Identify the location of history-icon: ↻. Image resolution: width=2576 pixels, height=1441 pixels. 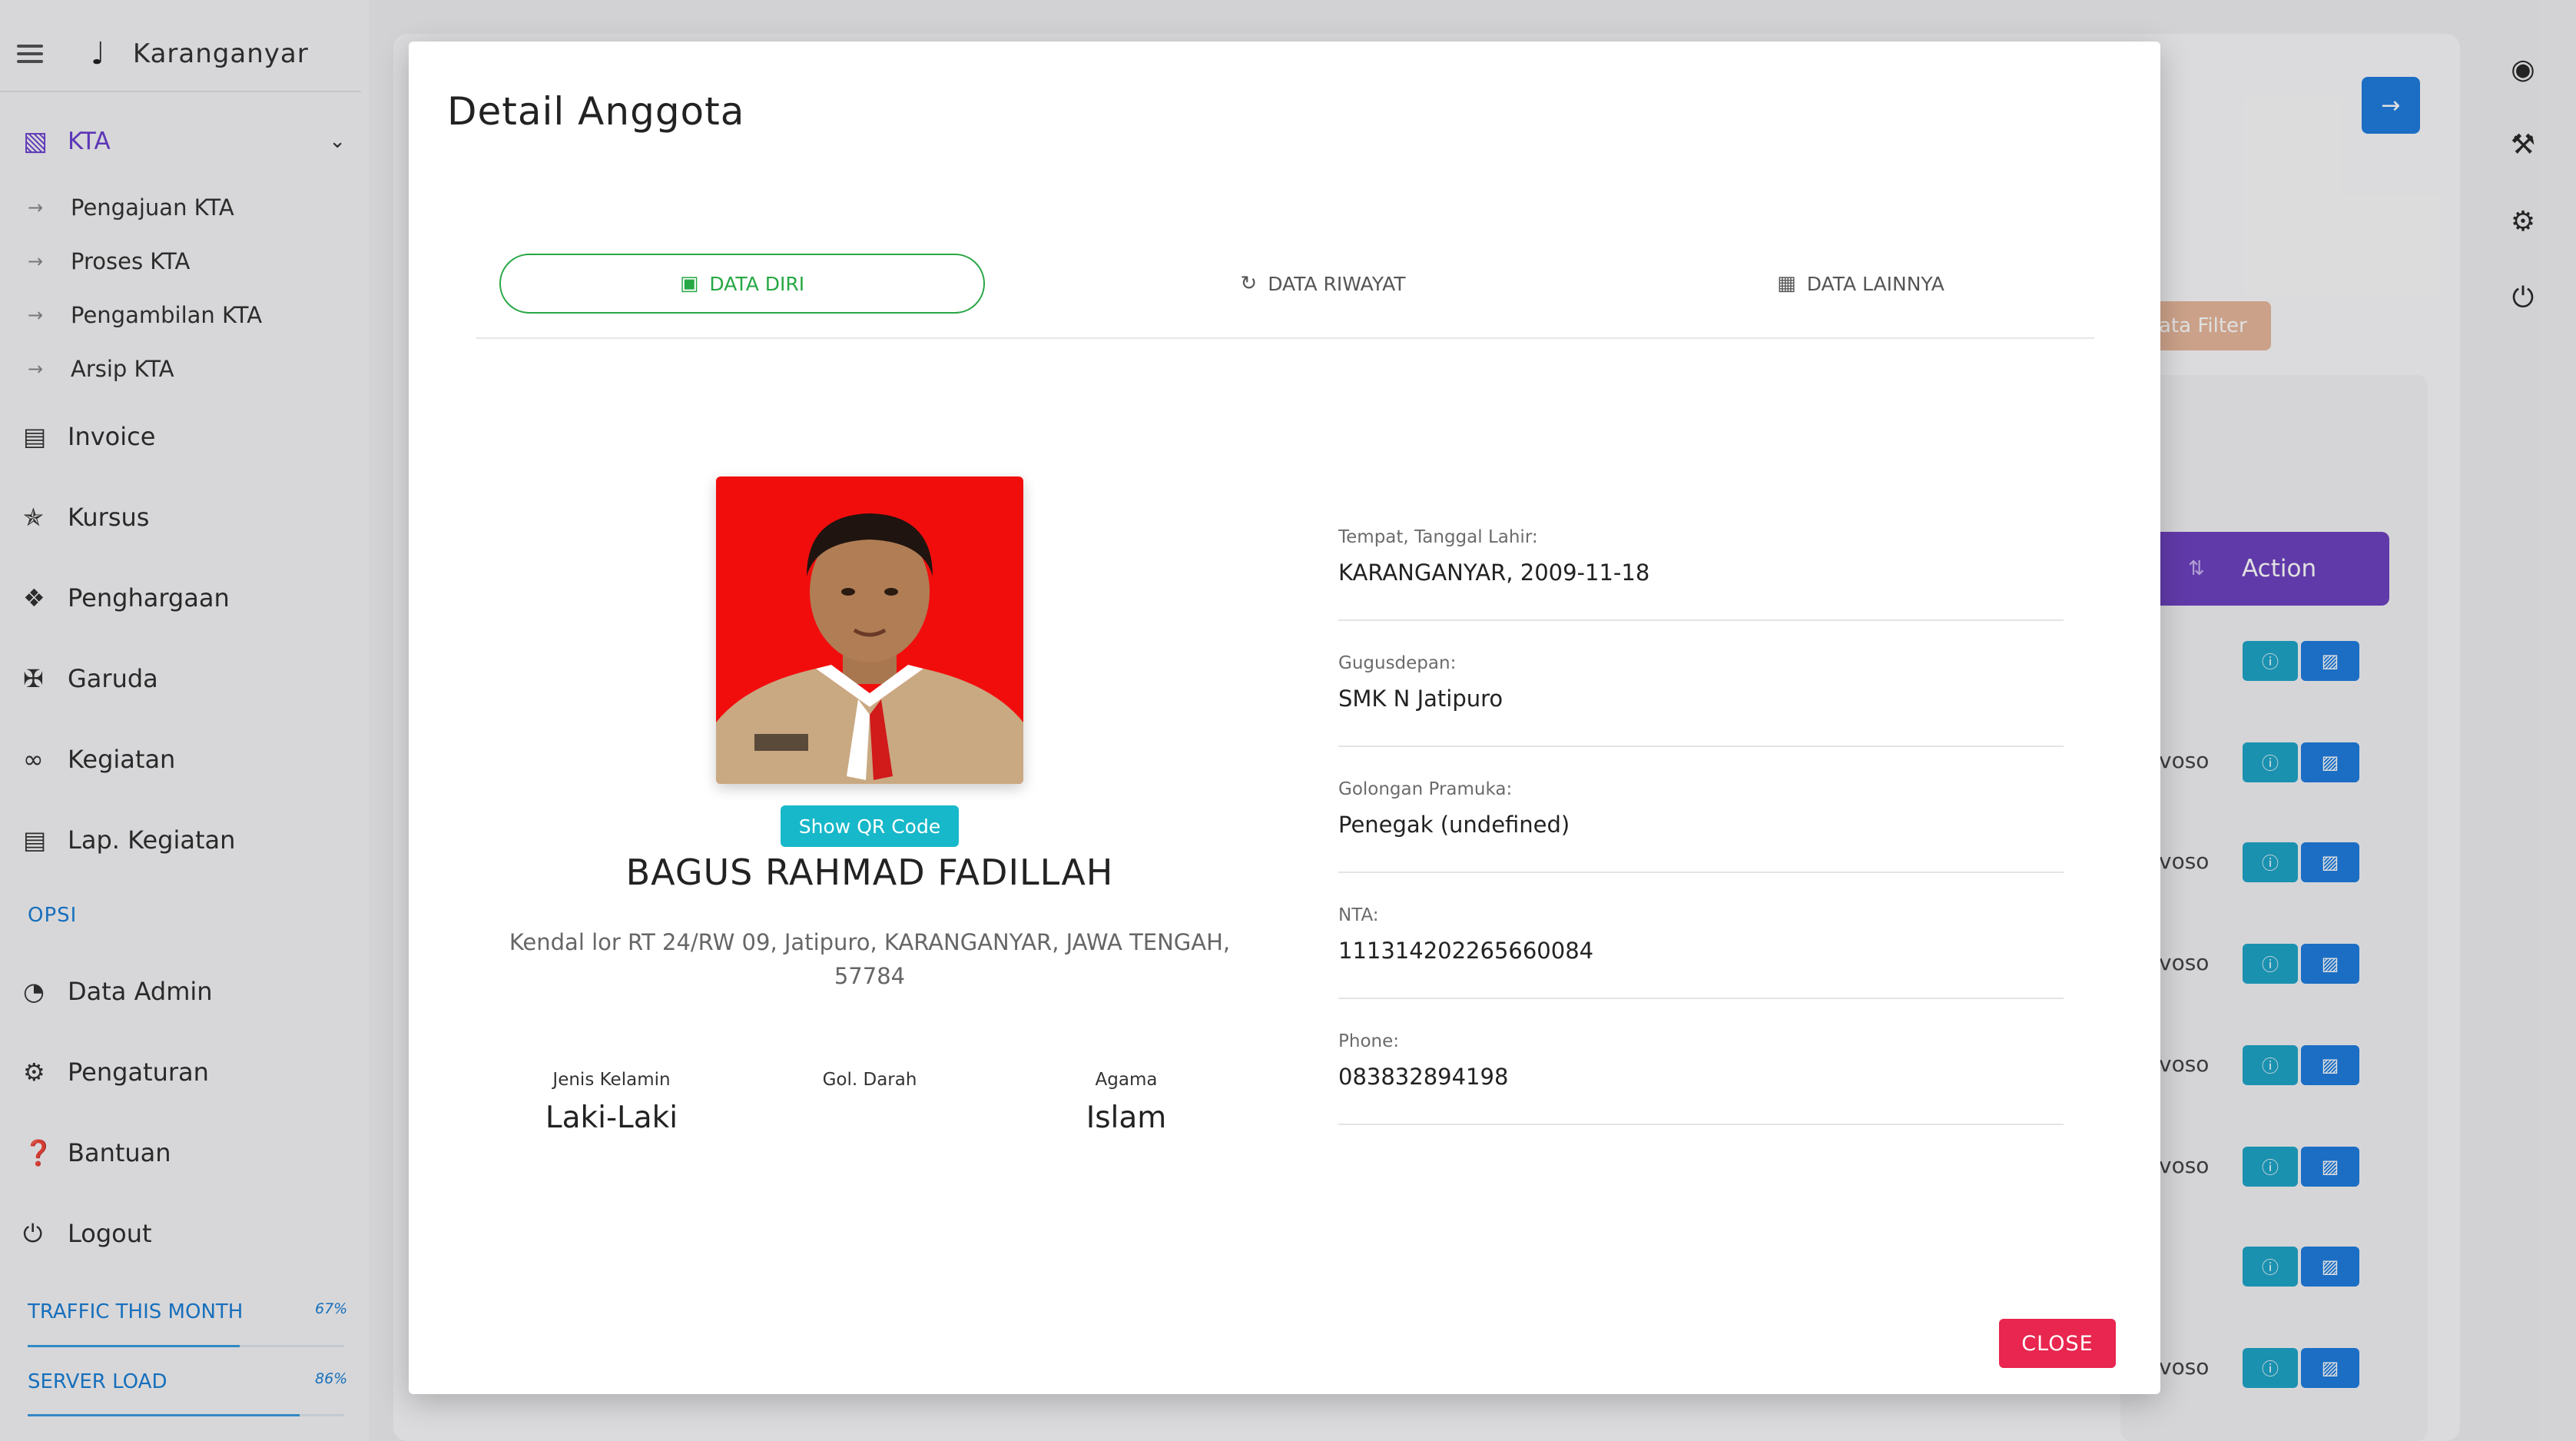
(1249, 283).